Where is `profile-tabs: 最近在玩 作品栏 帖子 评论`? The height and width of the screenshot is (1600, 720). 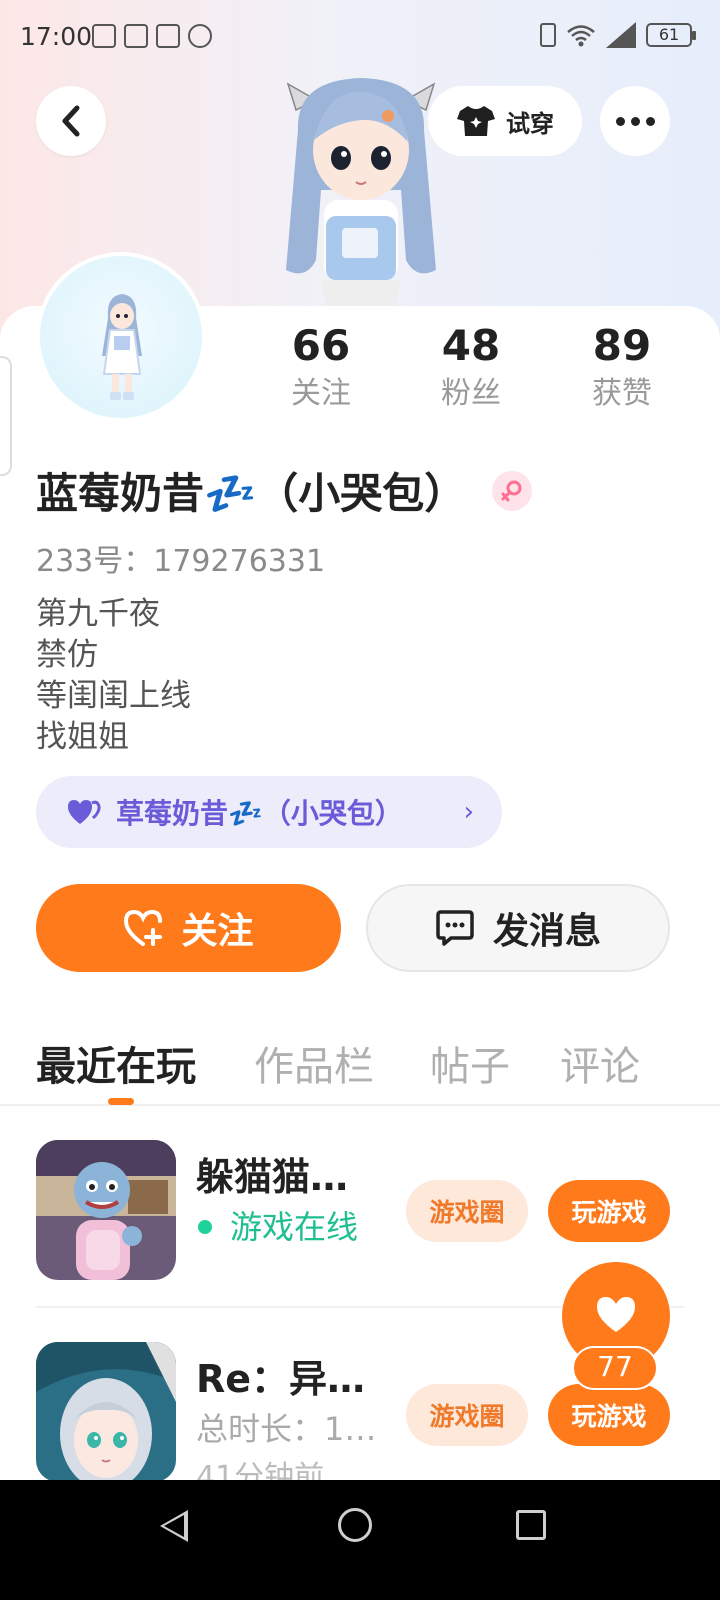 profile-tabs: 最近在玩 作品栏 帖子 评论 is located at coordinates (360, 1068).